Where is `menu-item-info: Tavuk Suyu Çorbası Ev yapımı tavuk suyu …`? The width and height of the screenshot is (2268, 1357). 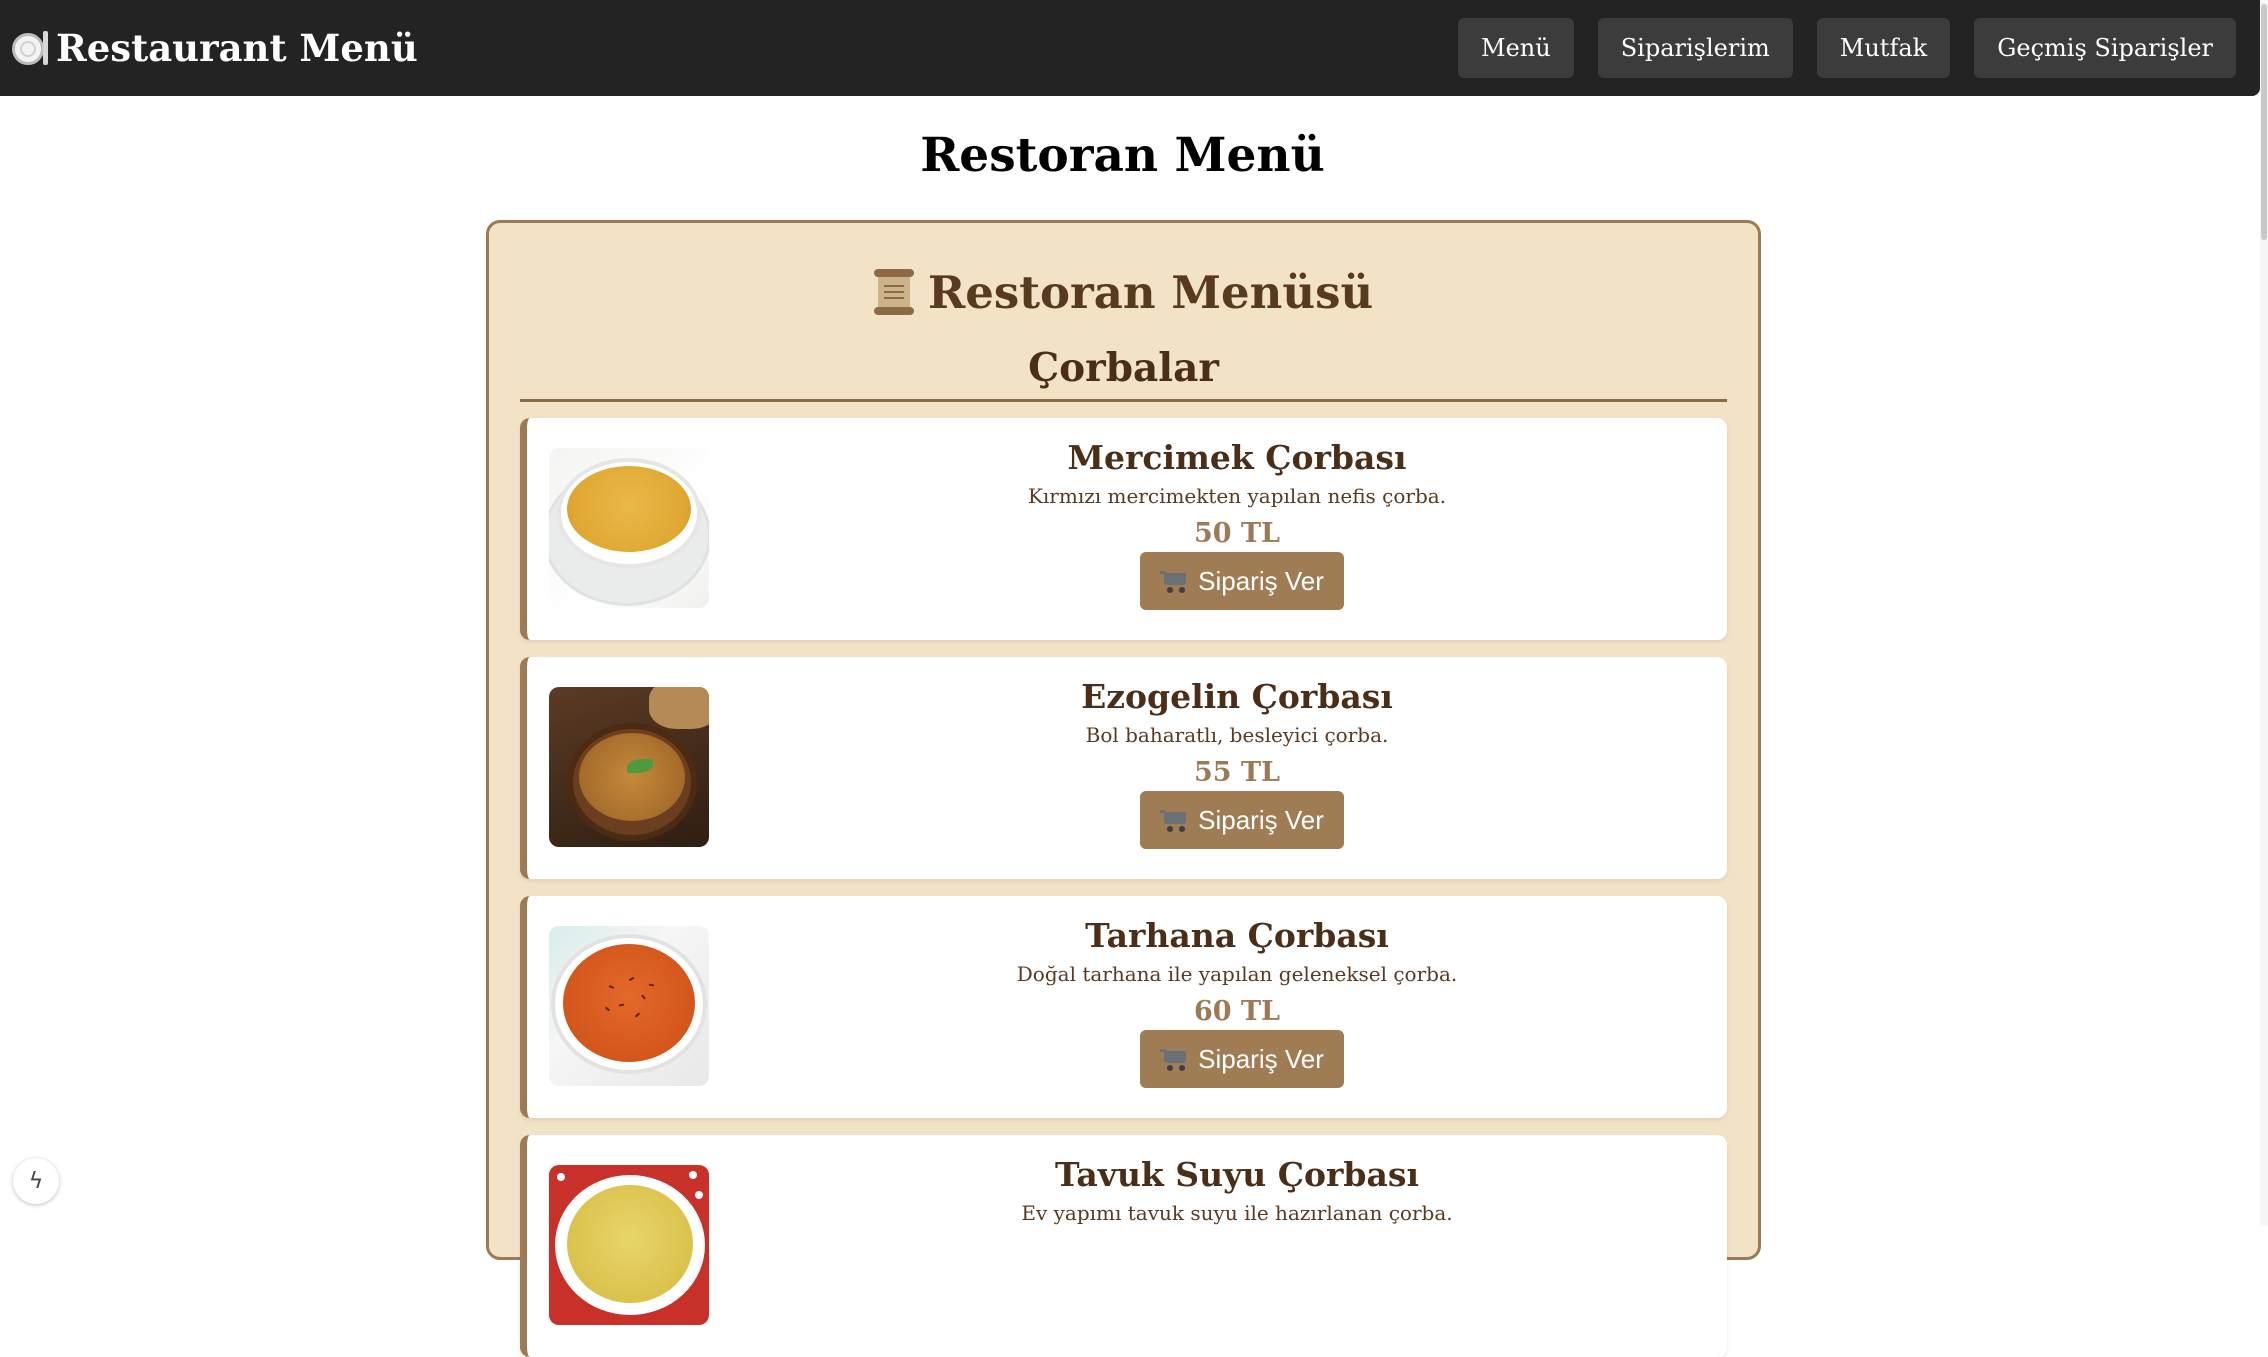
menu-item-info: Tavuk Suyu Çorbası Ev yapımı tavuk suyu … is located at coordinates (1237, 1191).